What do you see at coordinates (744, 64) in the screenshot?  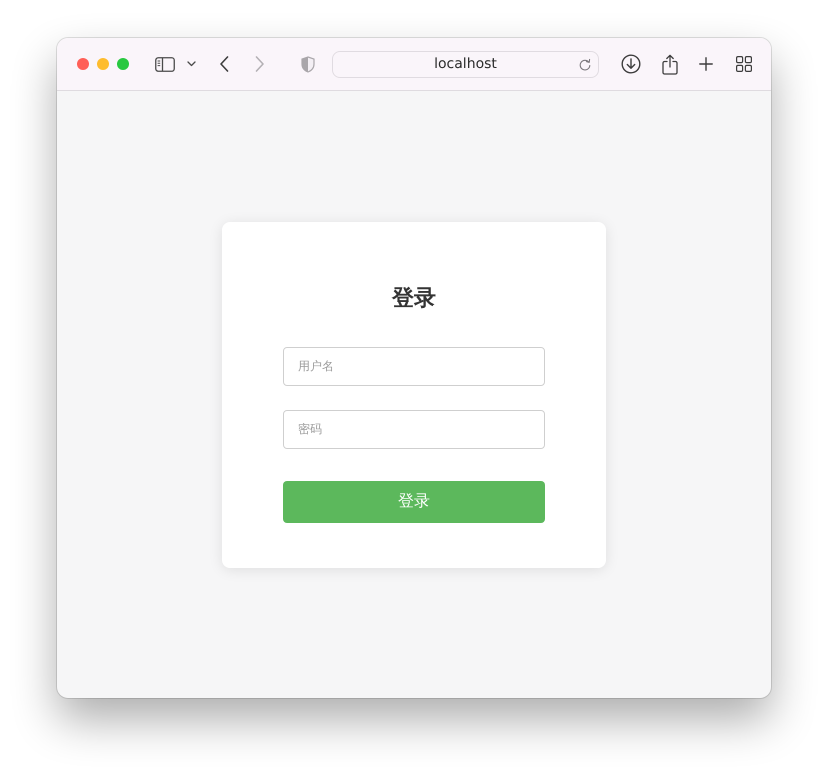 I see `tab-overview-icon` at bounding box center [744, 64].